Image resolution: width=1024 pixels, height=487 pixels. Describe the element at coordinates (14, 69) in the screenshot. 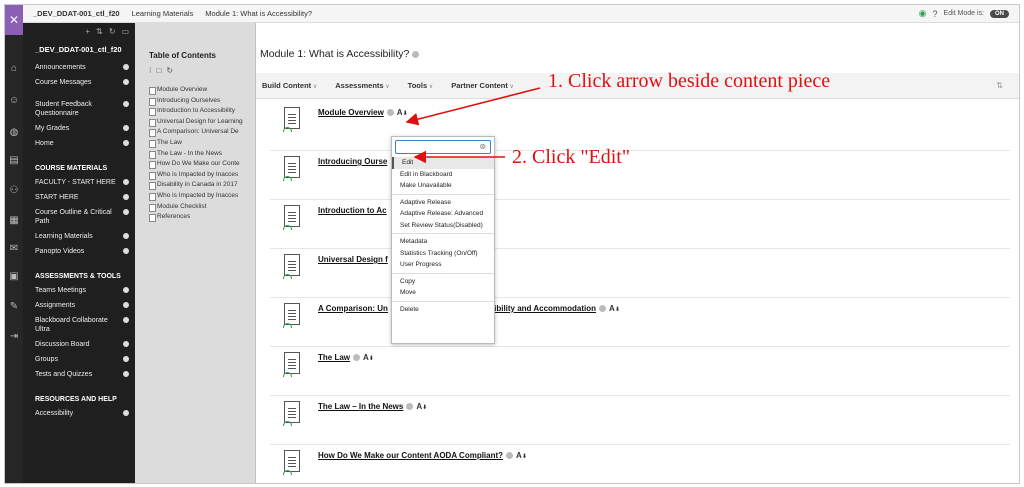

I see `institution-icon: ⌂` at that location.